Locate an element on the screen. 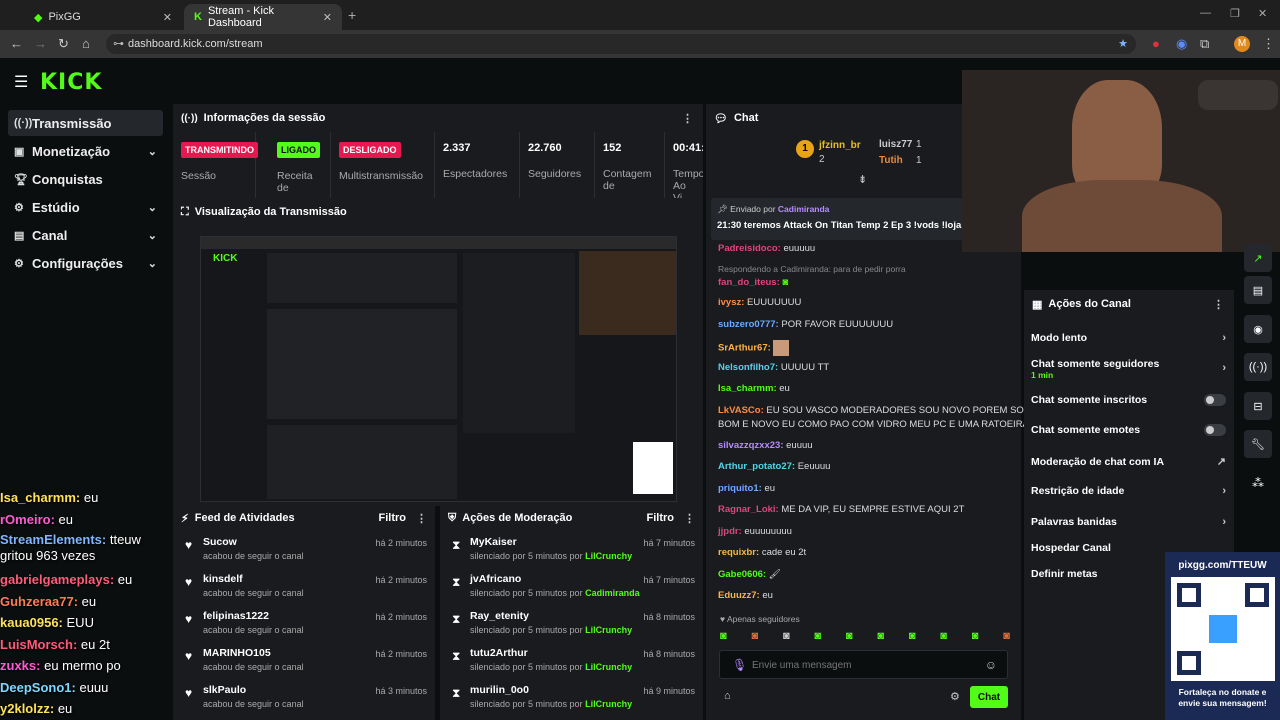  feed-item-name: MARINHO105 is located at coordinates (289, 653).